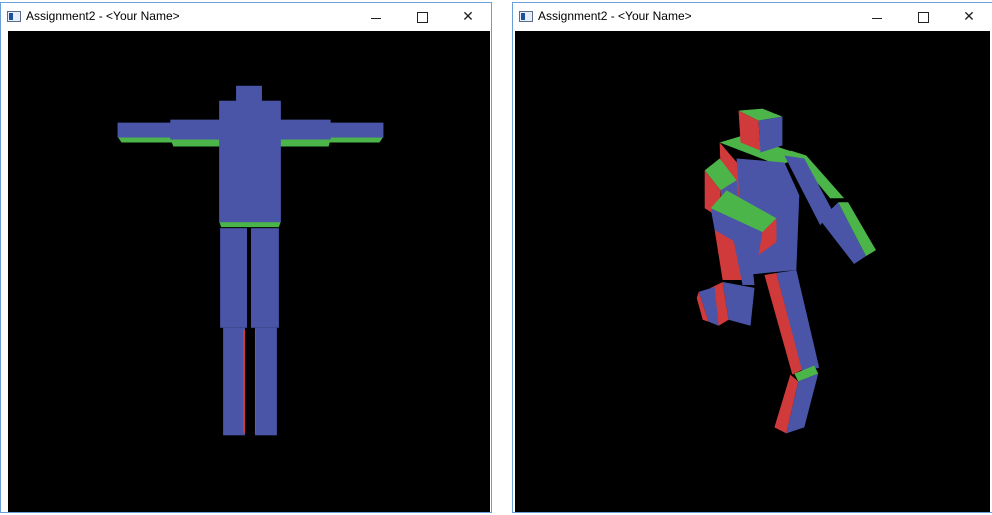  Describe the element at coordinates (264, 278) in the screenshot. I see `right-thigh` at that location.